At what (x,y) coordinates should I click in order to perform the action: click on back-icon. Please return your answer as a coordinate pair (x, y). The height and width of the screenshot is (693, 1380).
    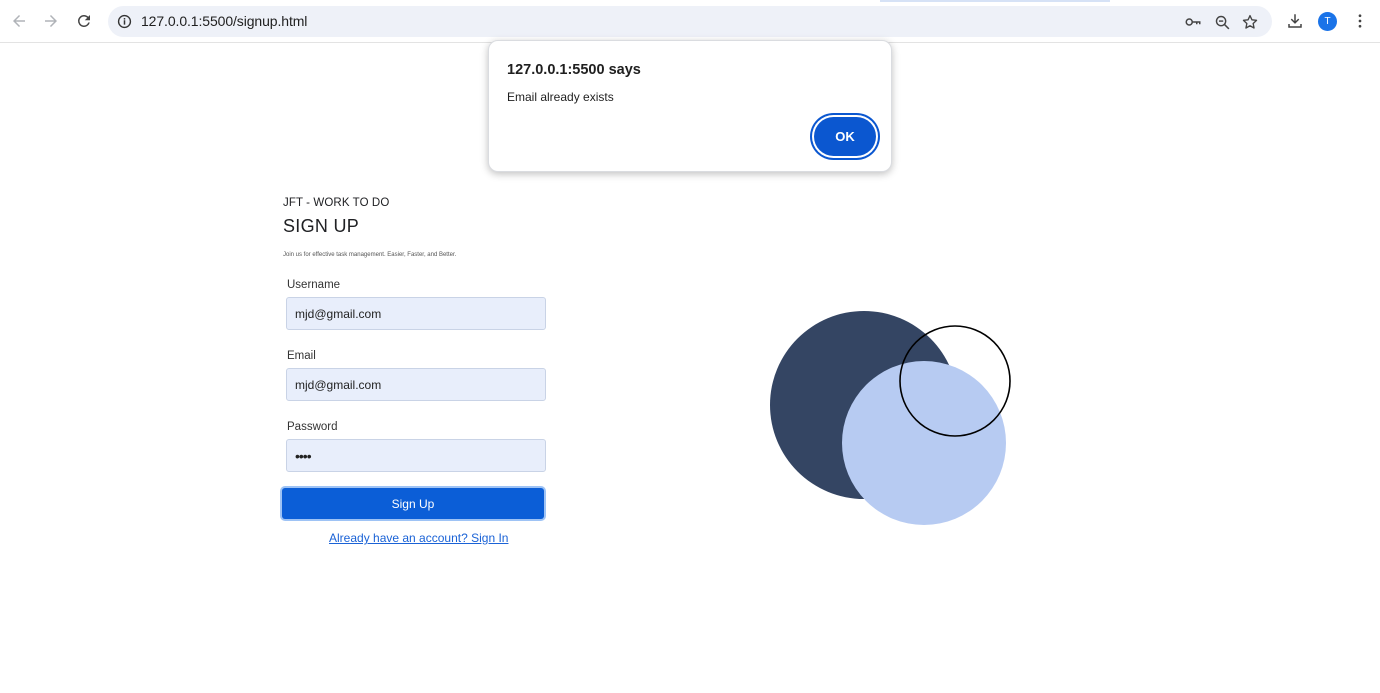
    Looking at the image, I should click on (19, 21).